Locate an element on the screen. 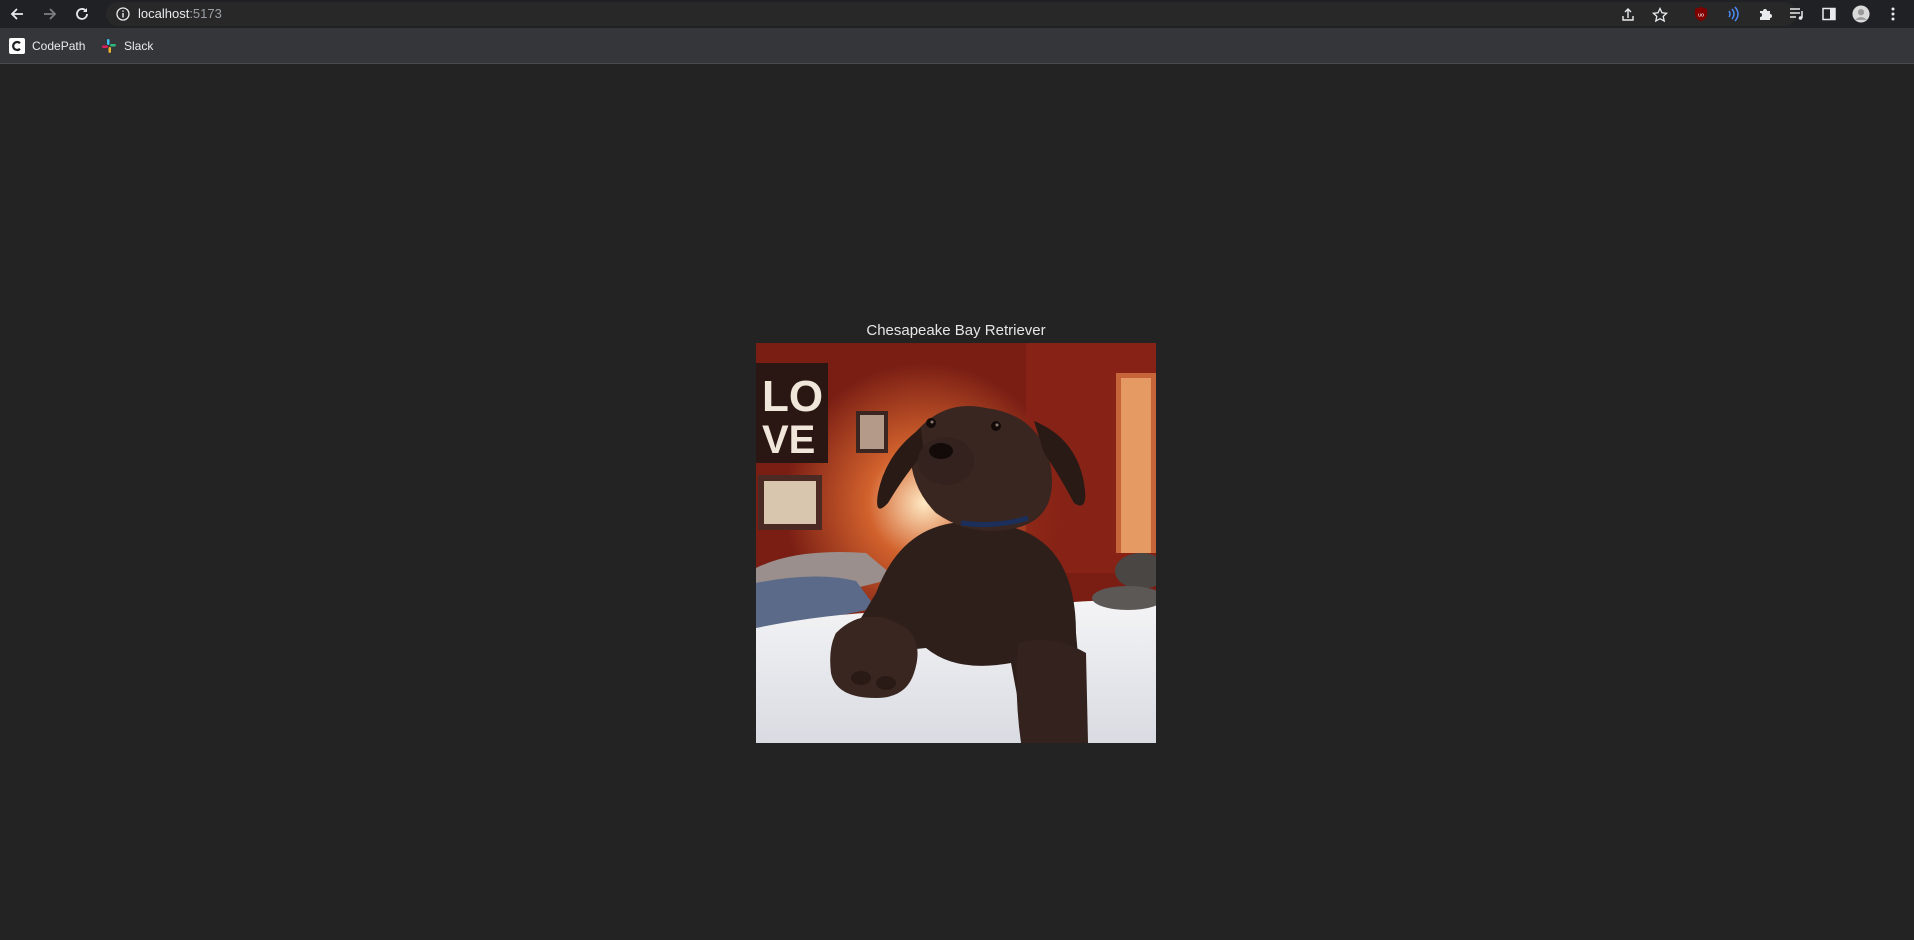 Image resolution: width=1914 pixels, height=940 pixels. browser-menu-button is located at coordinates (1893, 14).